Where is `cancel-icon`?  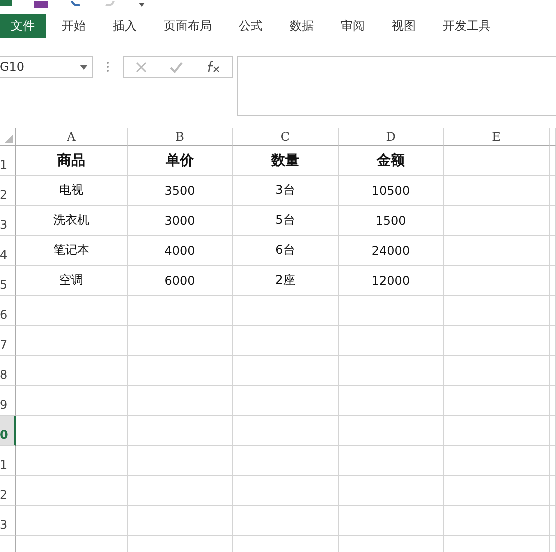 cancel-icon is located at coordinates (141, 67).